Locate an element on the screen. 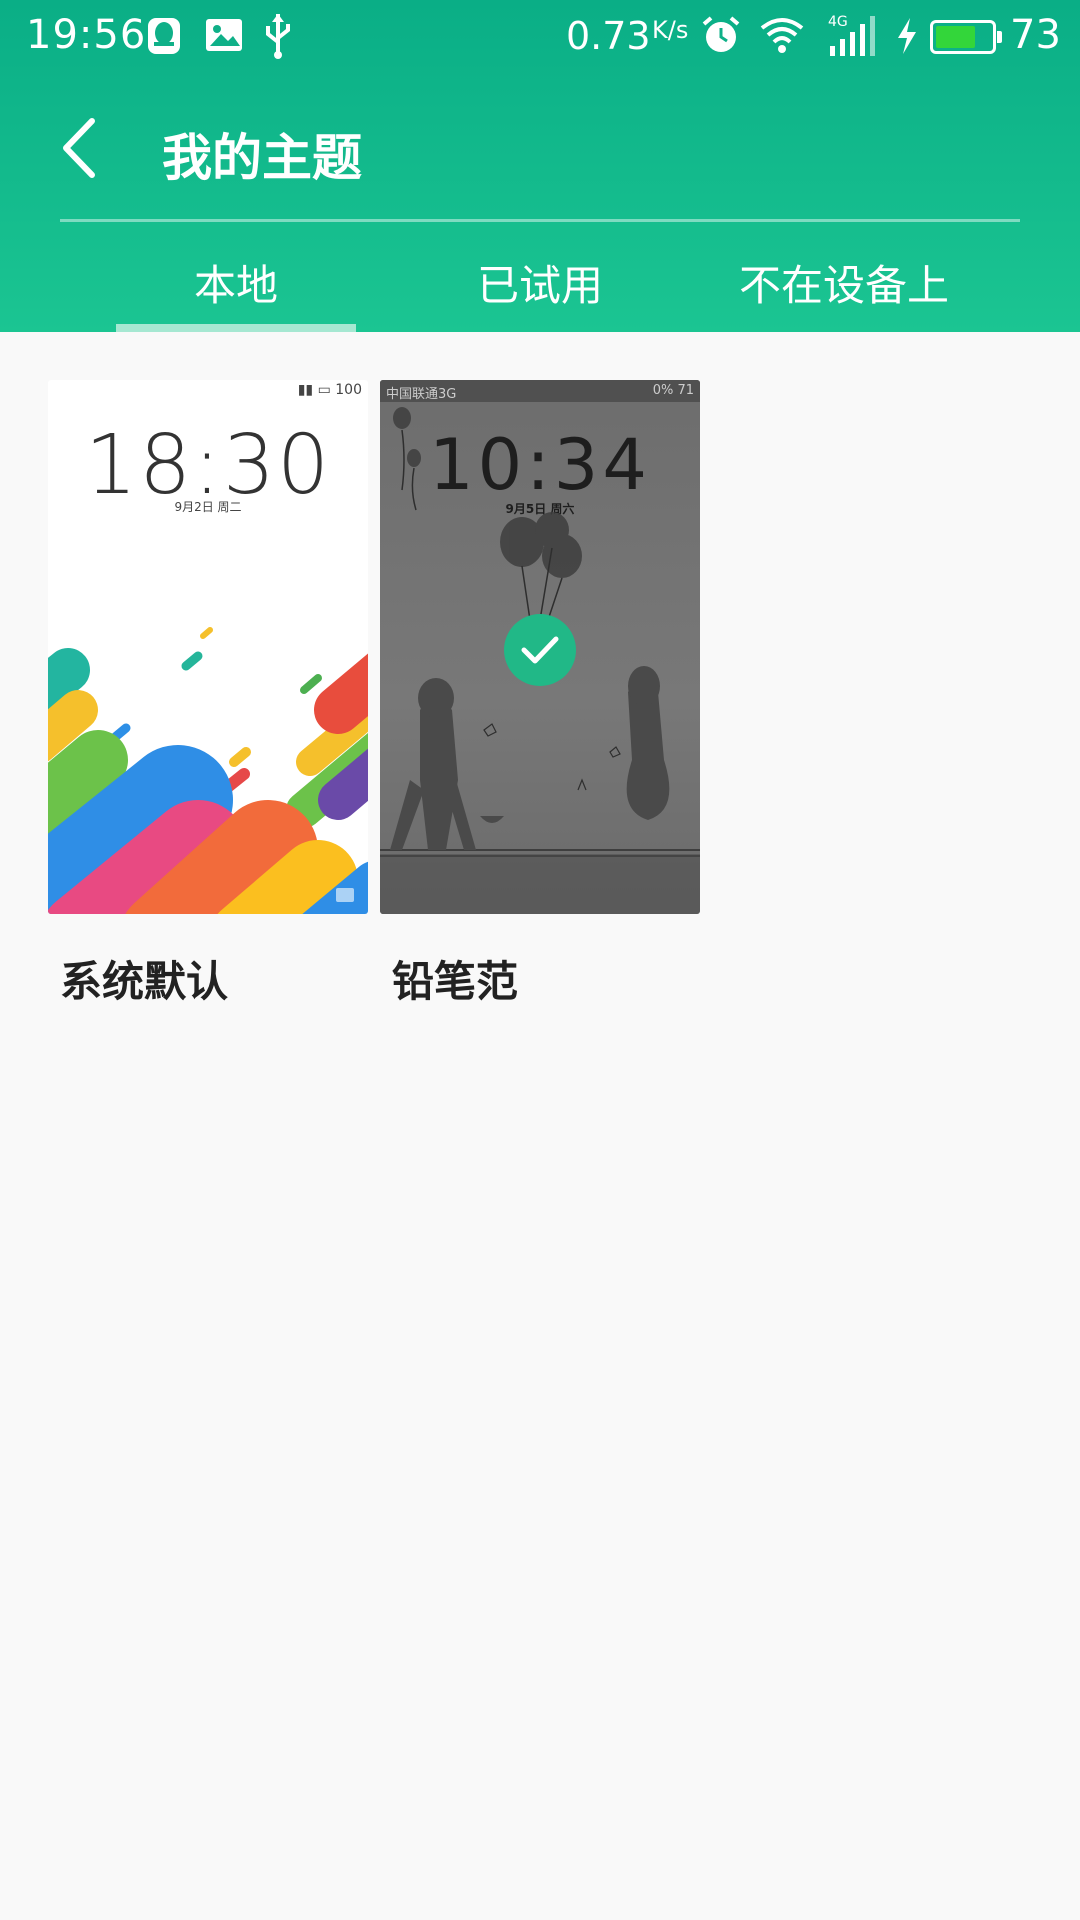 The height and width of the screenshot is (1920, 1080). tab-local: 本地 is located at coordinates (236, 286).